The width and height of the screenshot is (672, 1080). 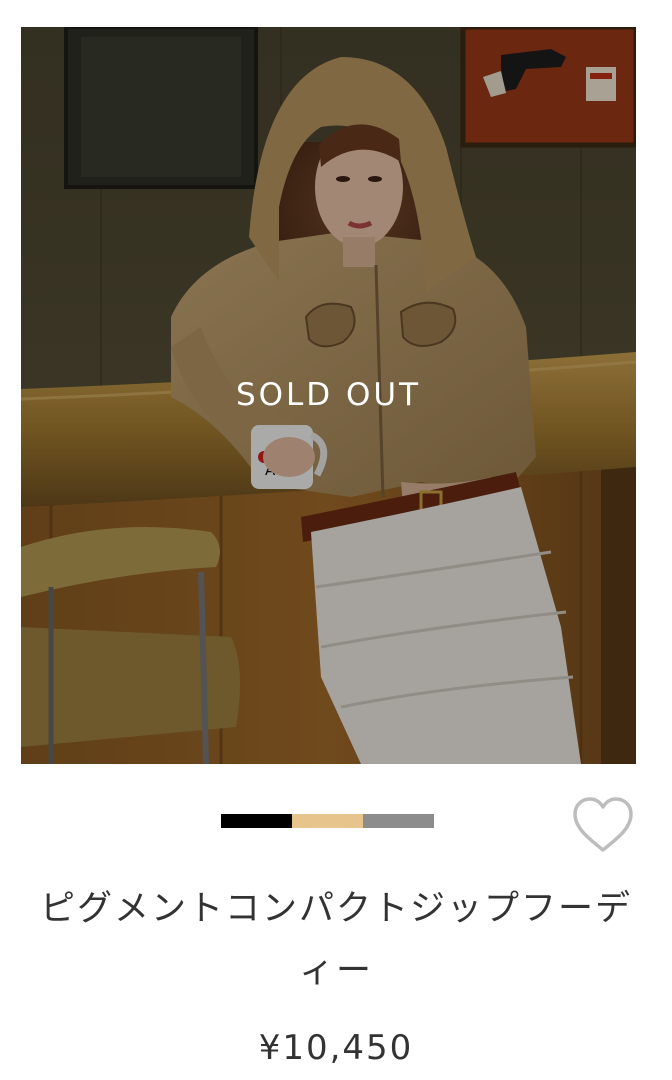 What do you see at coordinates (336, 1048) in the screenshot?
I see `product-price: ¥10,450` at bounding box center [336, 1048].